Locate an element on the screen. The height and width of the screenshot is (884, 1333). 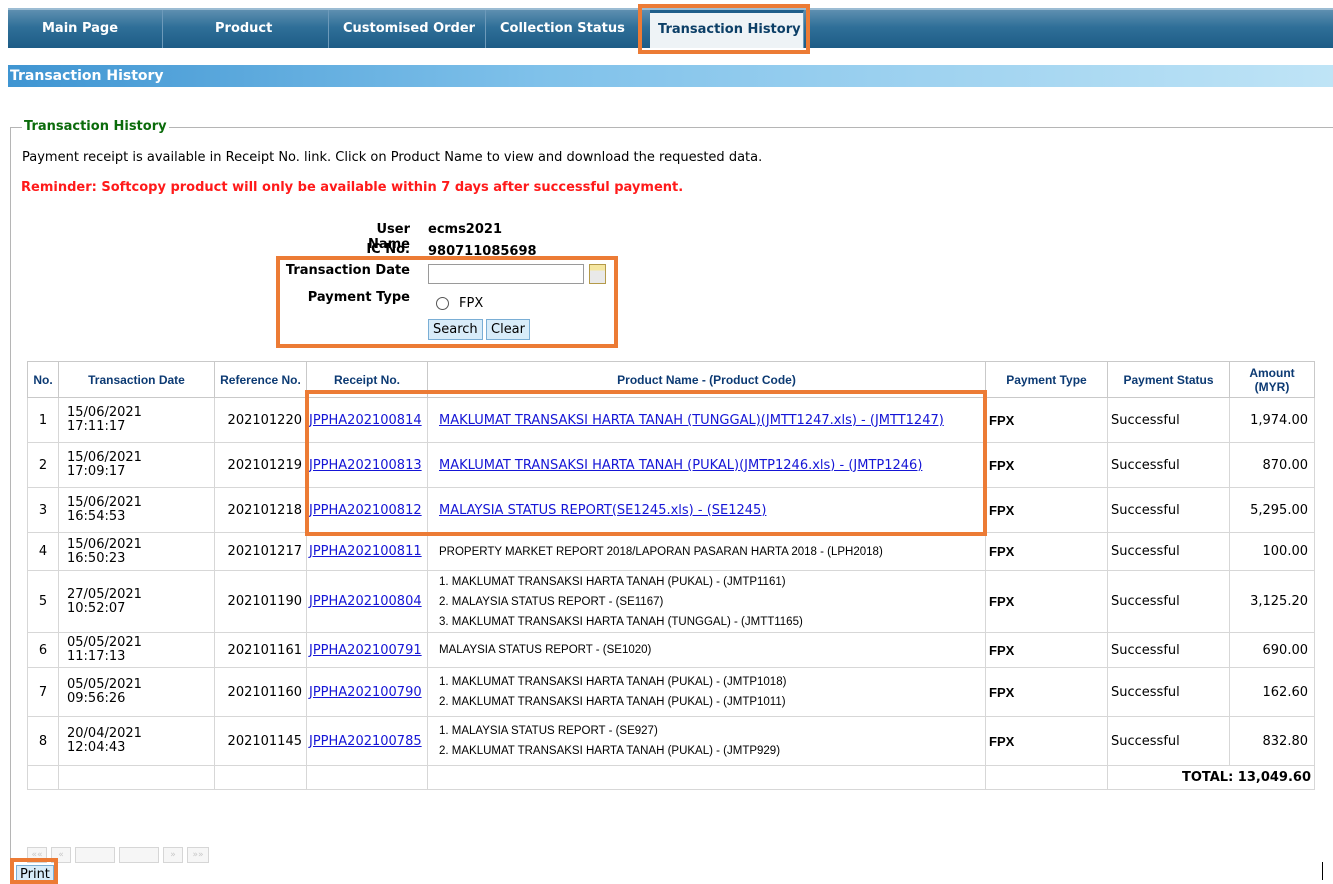
row-reference-no: 202101220 is located at coordinates (260, 420).